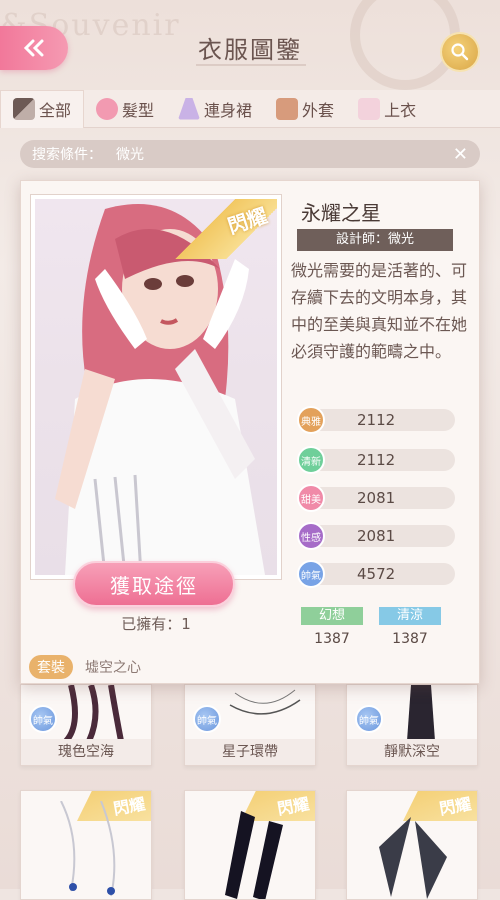  What do you see at coordinates (421, 713) in the screenshot?
I see `suit-item-thumbnail` at bounding box center [421, 713].